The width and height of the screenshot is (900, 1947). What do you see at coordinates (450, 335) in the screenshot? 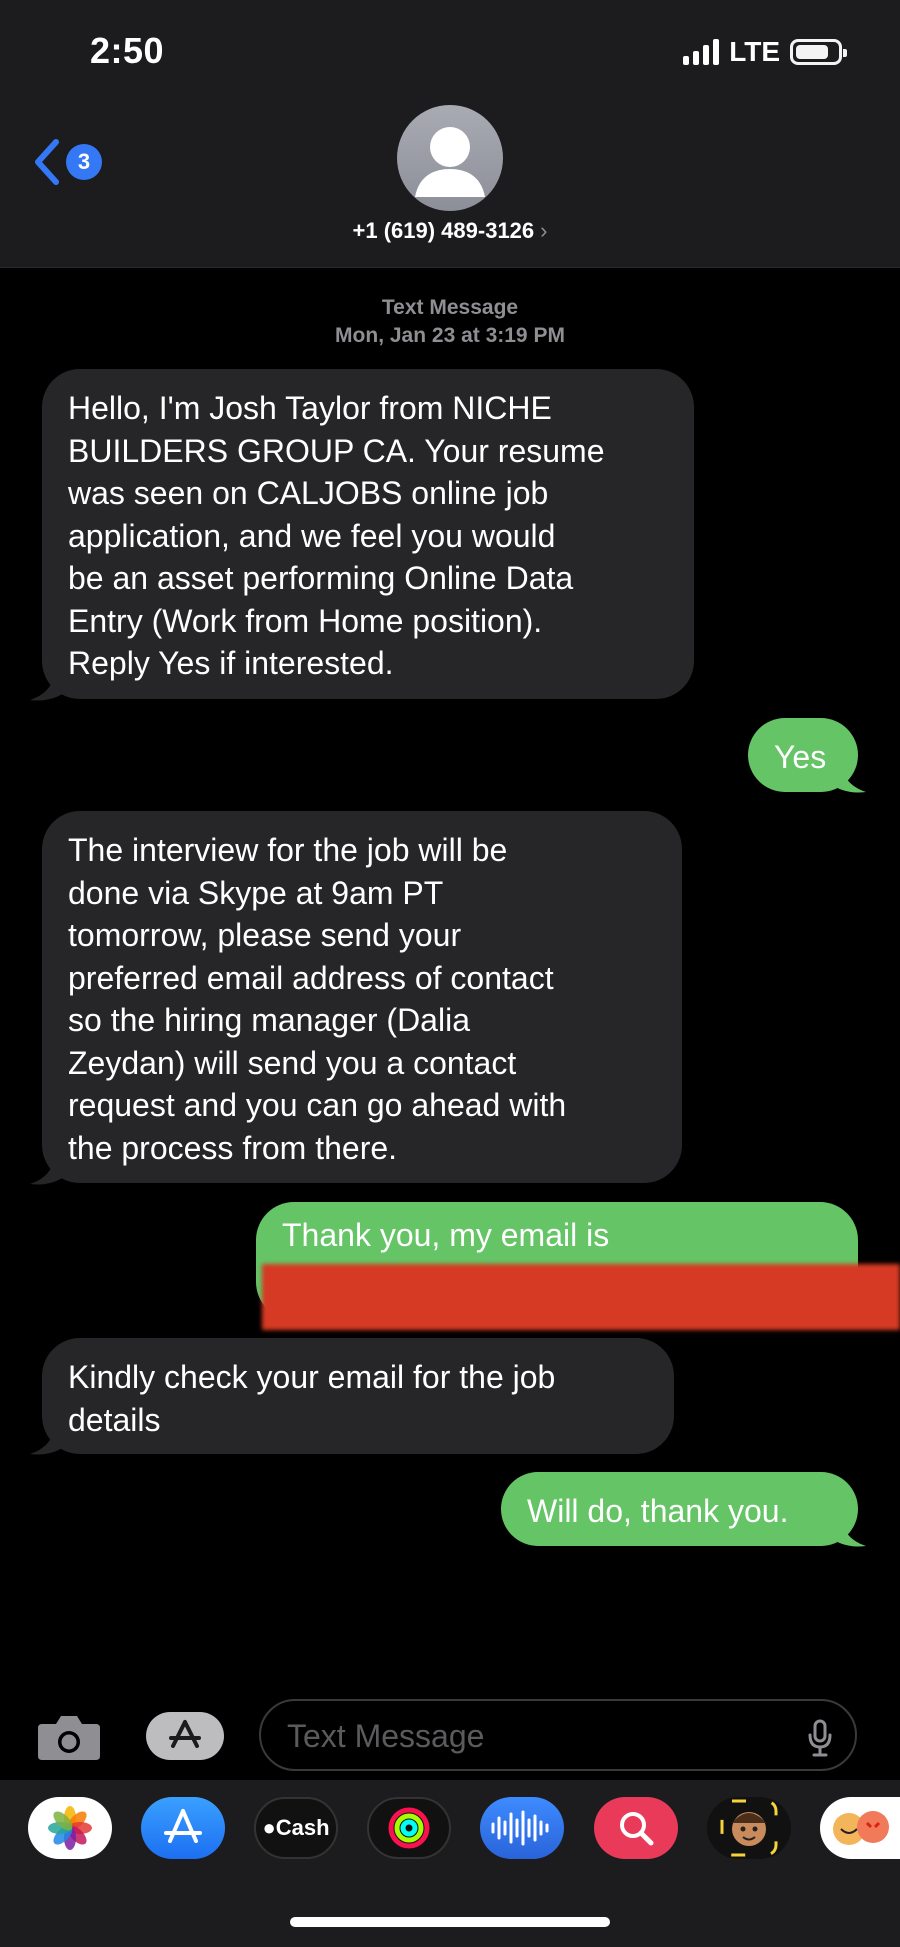
I see `message-timestamp: Mon, Jan 23 at 3:19 PM` at bounding box center [450, 335].